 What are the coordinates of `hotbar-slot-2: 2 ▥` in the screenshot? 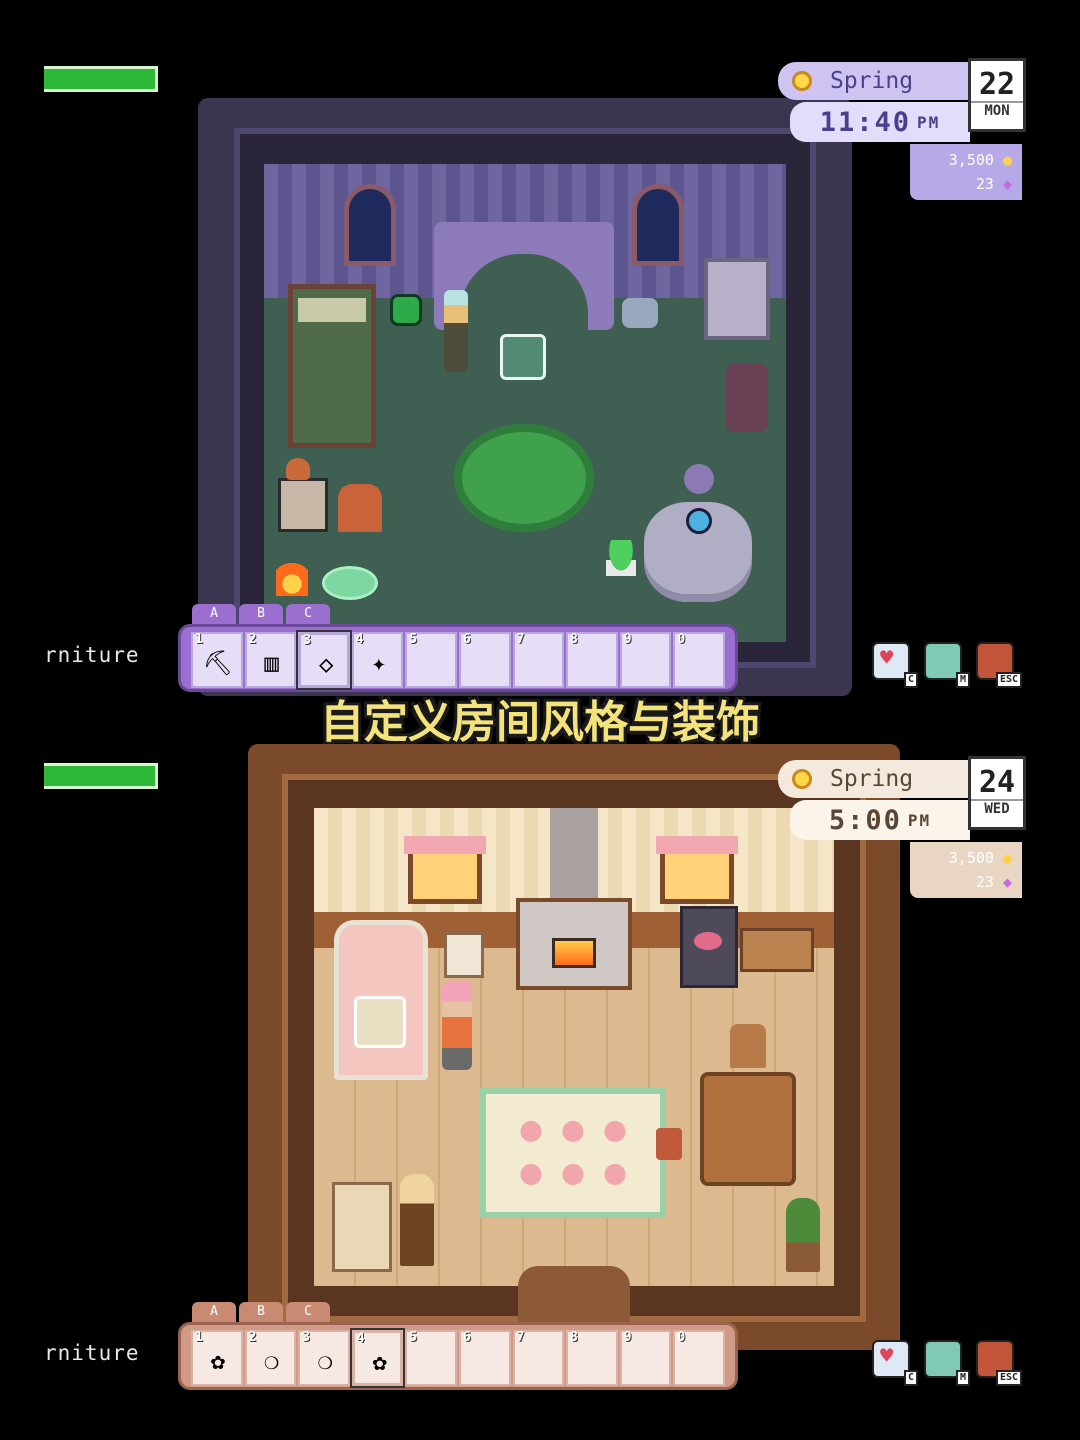 It's located at (270, 660).